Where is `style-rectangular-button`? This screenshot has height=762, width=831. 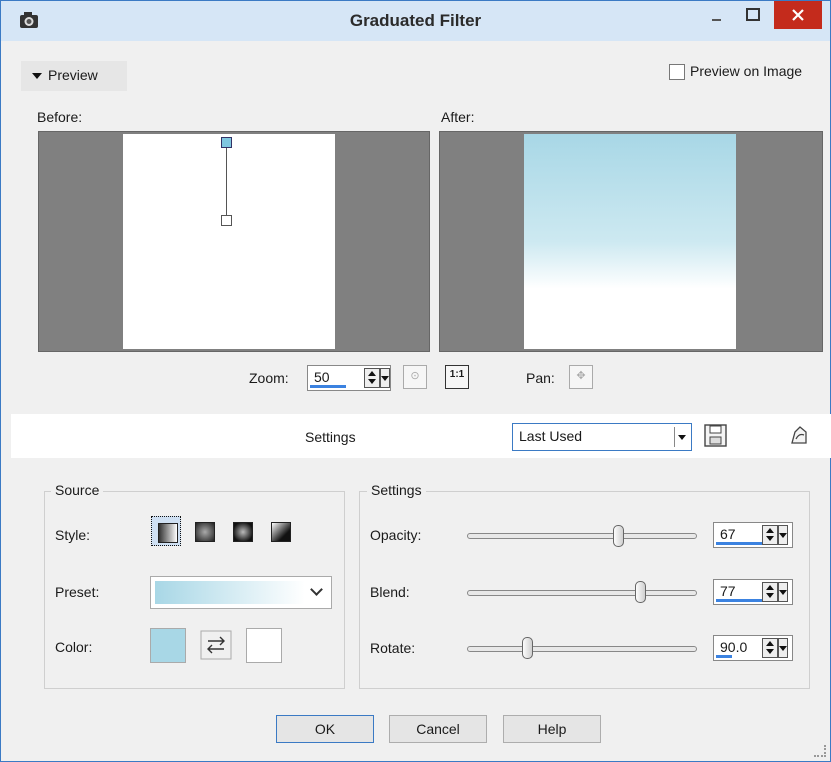
style-rectangular-button is located at coordinates (204, 531).